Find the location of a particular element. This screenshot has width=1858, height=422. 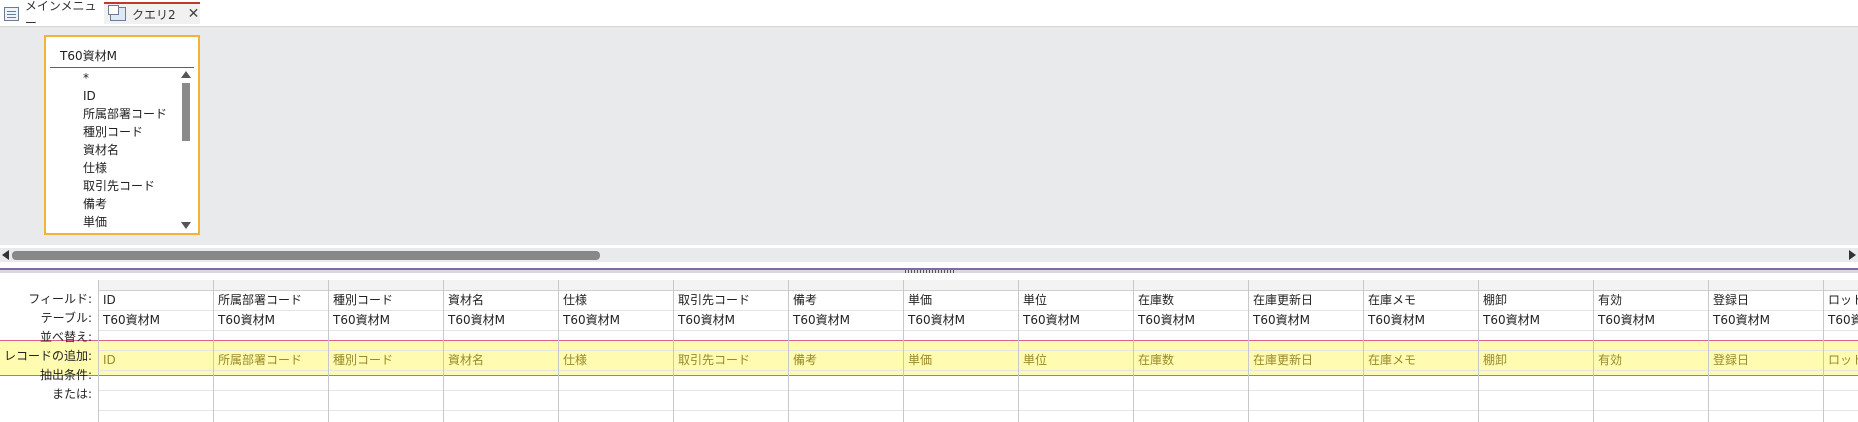

grid-column: 資材名 T60資材M 資材名 is located at coordinates (501, 351).